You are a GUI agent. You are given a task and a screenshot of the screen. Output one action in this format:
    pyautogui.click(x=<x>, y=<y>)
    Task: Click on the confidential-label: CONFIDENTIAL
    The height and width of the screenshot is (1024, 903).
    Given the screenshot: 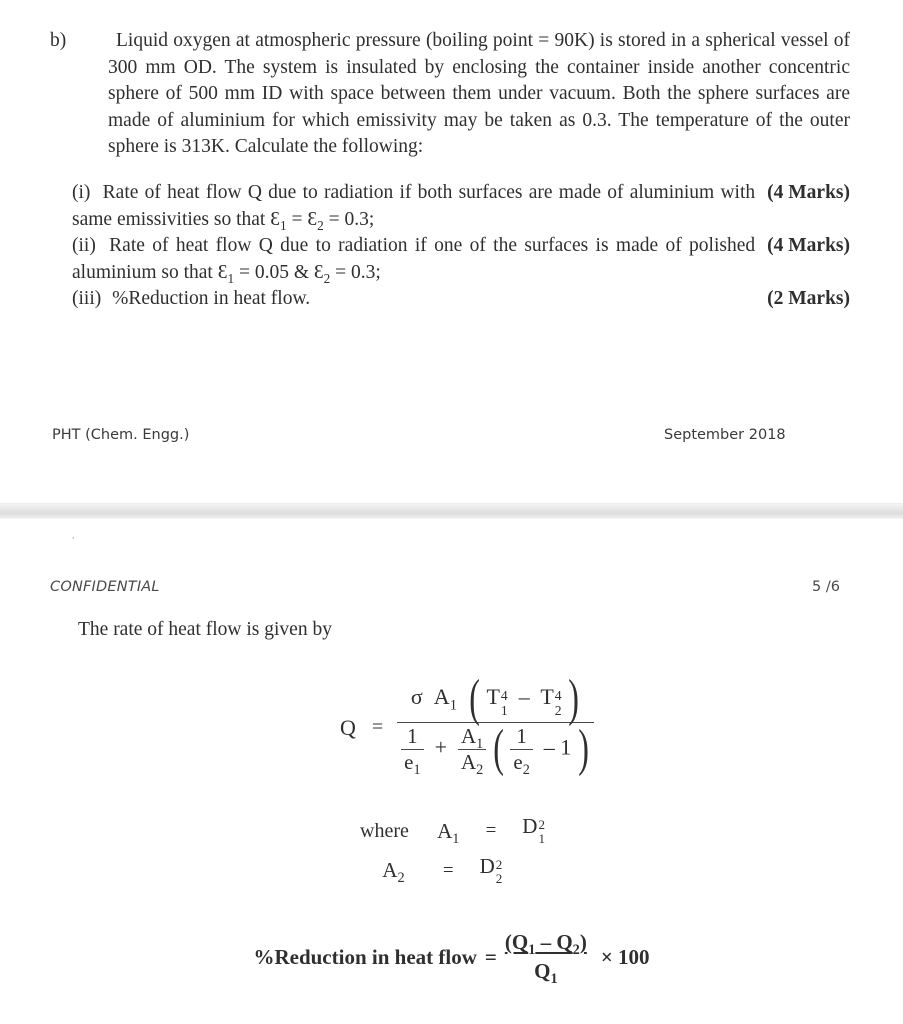 What is the action you would take?
    pyautogui.click(x=105, y=587)
    